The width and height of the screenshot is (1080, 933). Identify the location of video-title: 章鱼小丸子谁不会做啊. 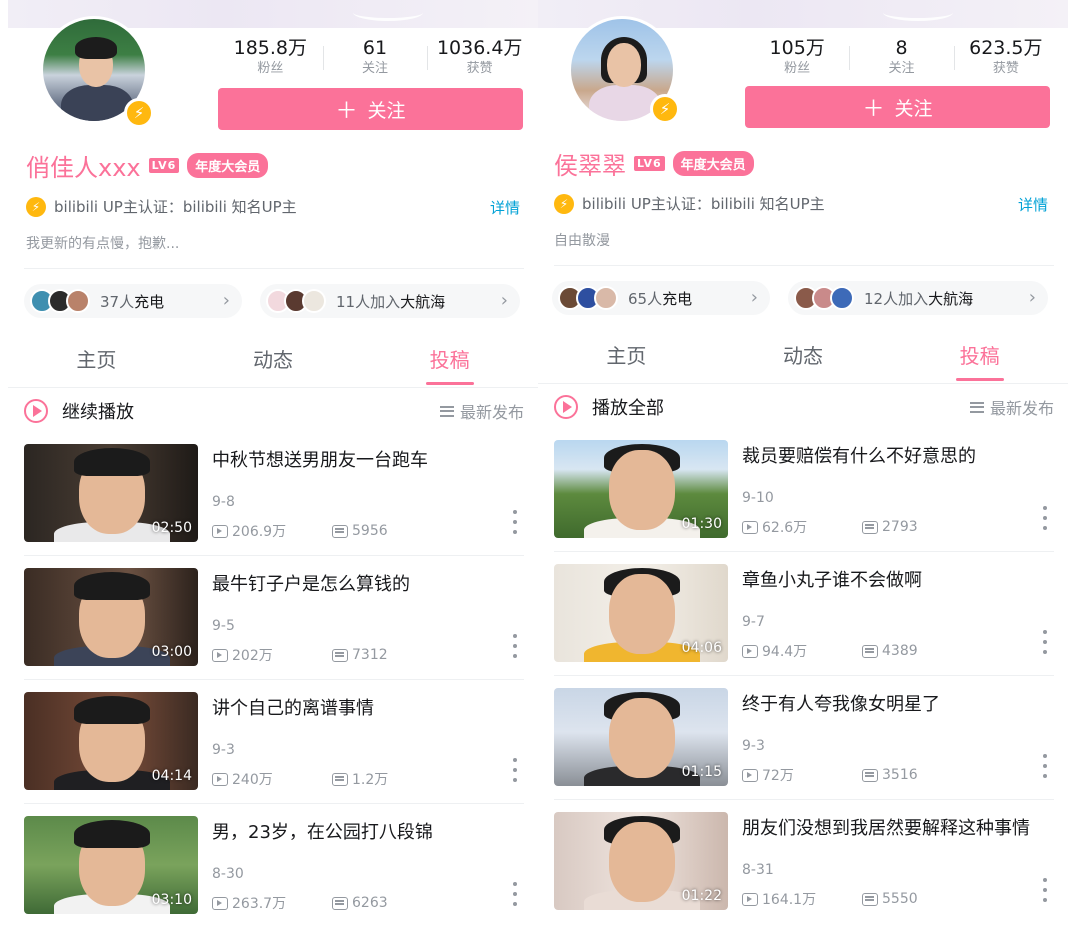
(897, 579).